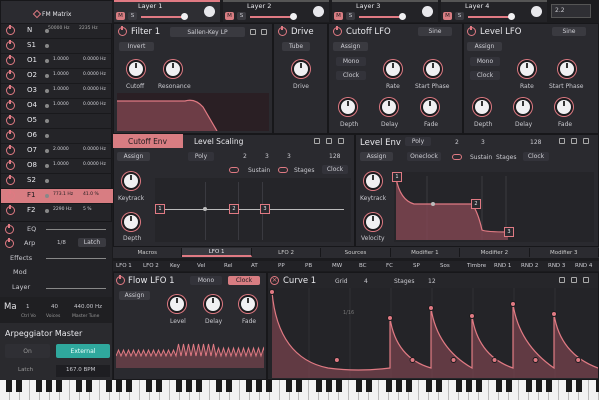 The height and width of the screenshot is (400, 599). I want to click on level-lfo-rate-knob, so click(527, 69).